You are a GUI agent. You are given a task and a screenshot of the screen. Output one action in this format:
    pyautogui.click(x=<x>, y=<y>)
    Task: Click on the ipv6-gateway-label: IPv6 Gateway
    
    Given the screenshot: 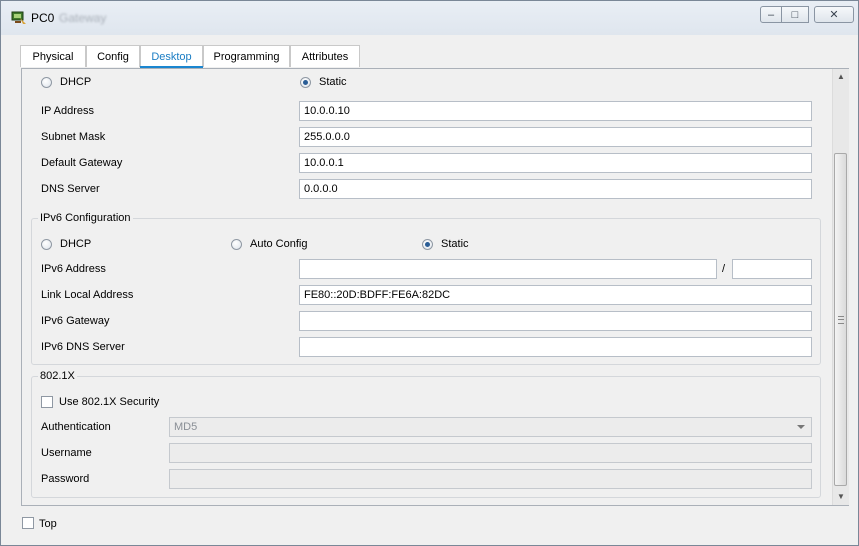 What is the action you would take?
    pyautogui.click(x=75, y=321)
    